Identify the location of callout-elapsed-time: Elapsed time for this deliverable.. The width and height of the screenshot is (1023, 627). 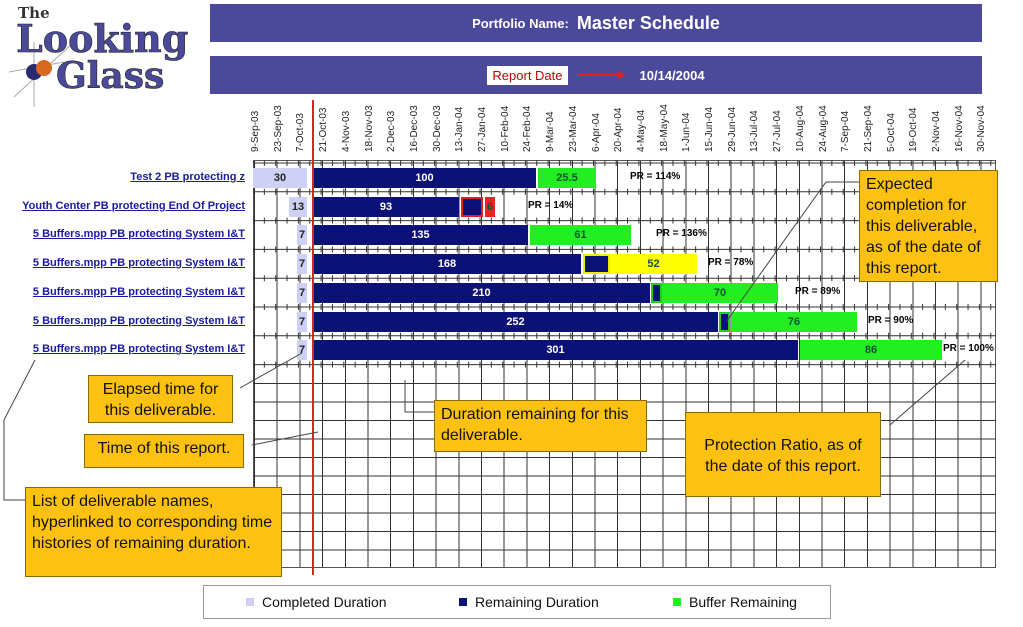
(160, 399).